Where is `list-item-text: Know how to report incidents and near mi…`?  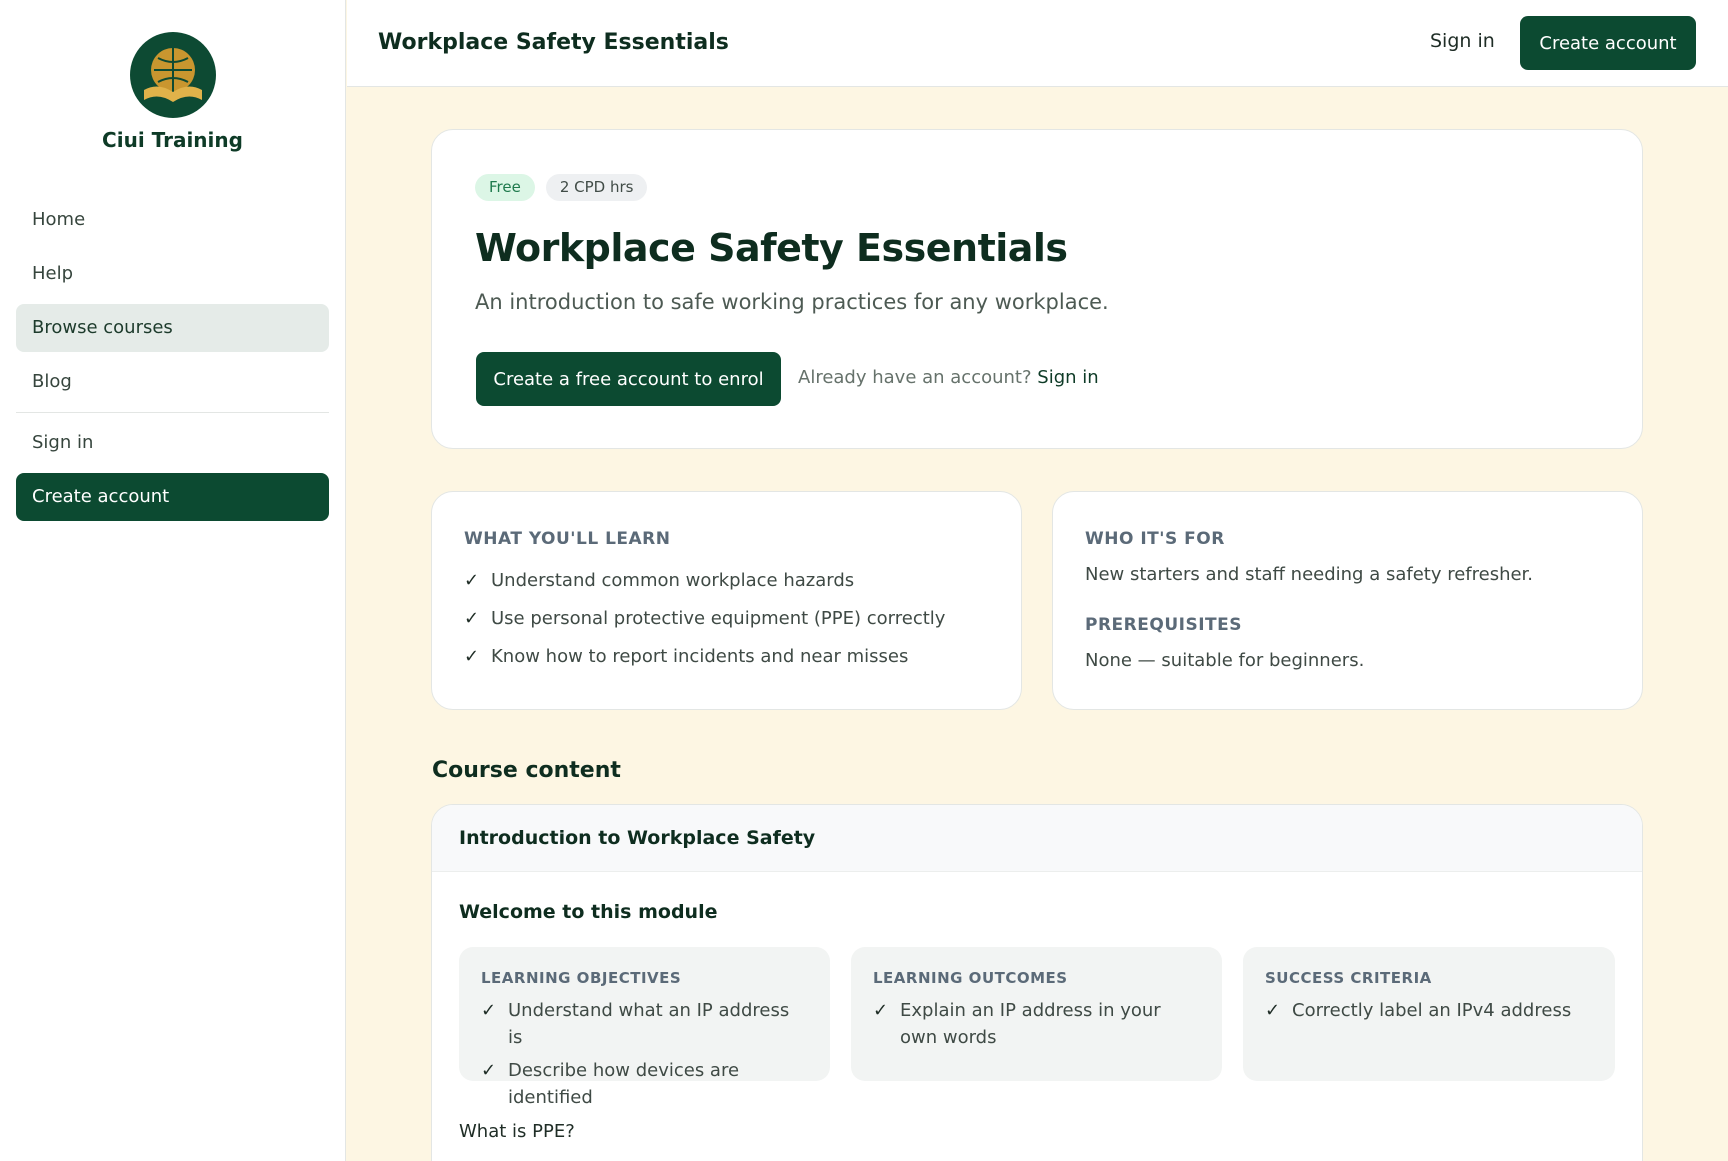
list-item-text: Know how to report incidents and near mi… is located at coordinates (700, 656).